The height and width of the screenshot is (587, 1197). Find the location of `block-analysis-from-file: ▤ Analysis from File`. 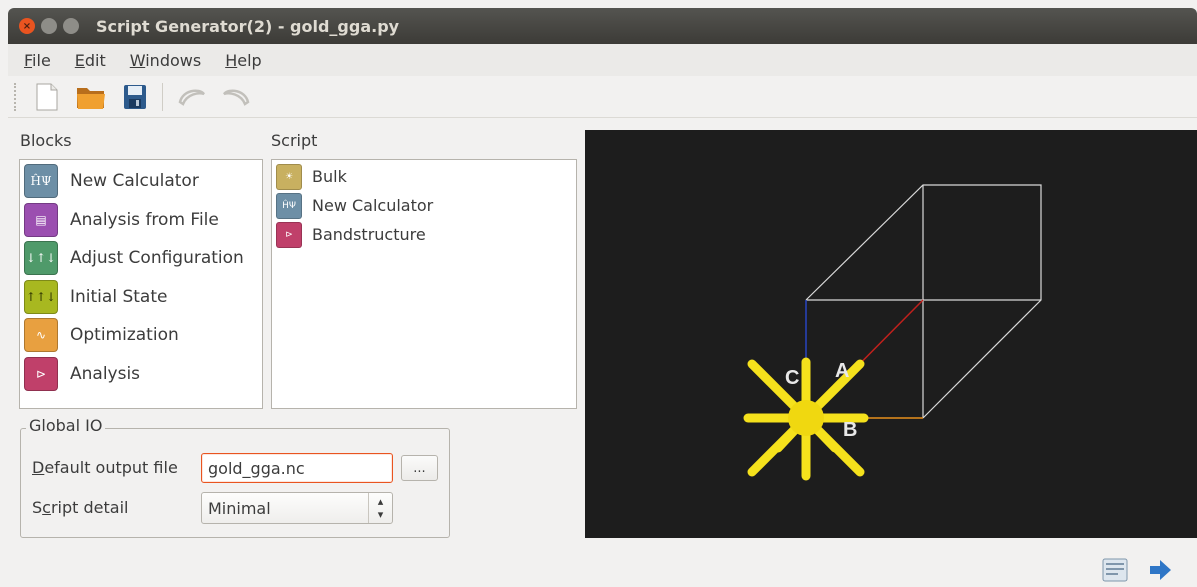

block-analysis-from-file: ▤ Analysis from File is located at coordinates (141, 220).